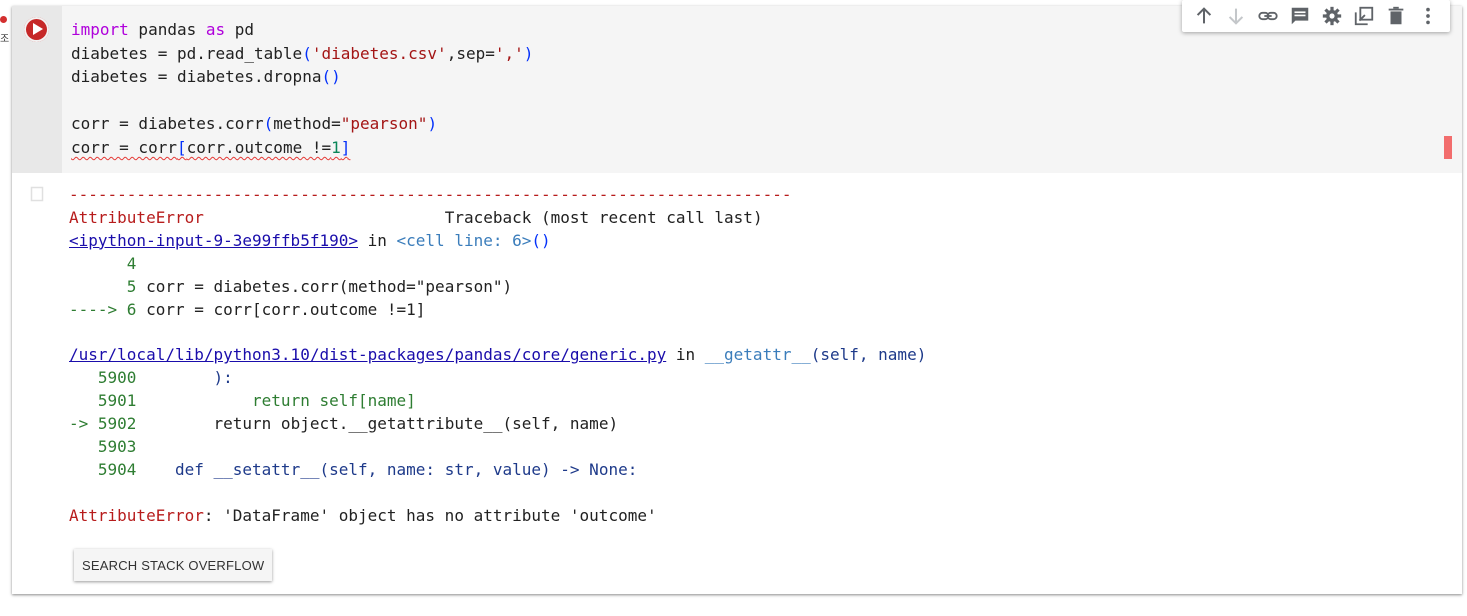  Describe the element at coordinates (37, 194) in the screenshot. I see `output-actions-icon` at that location.